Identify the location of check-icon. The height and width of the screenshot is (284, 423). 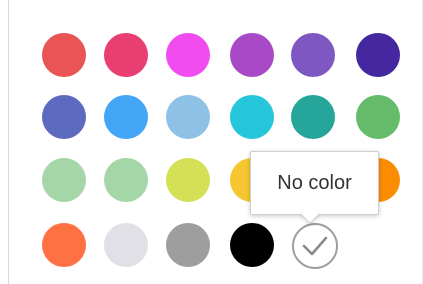
(315, 246).